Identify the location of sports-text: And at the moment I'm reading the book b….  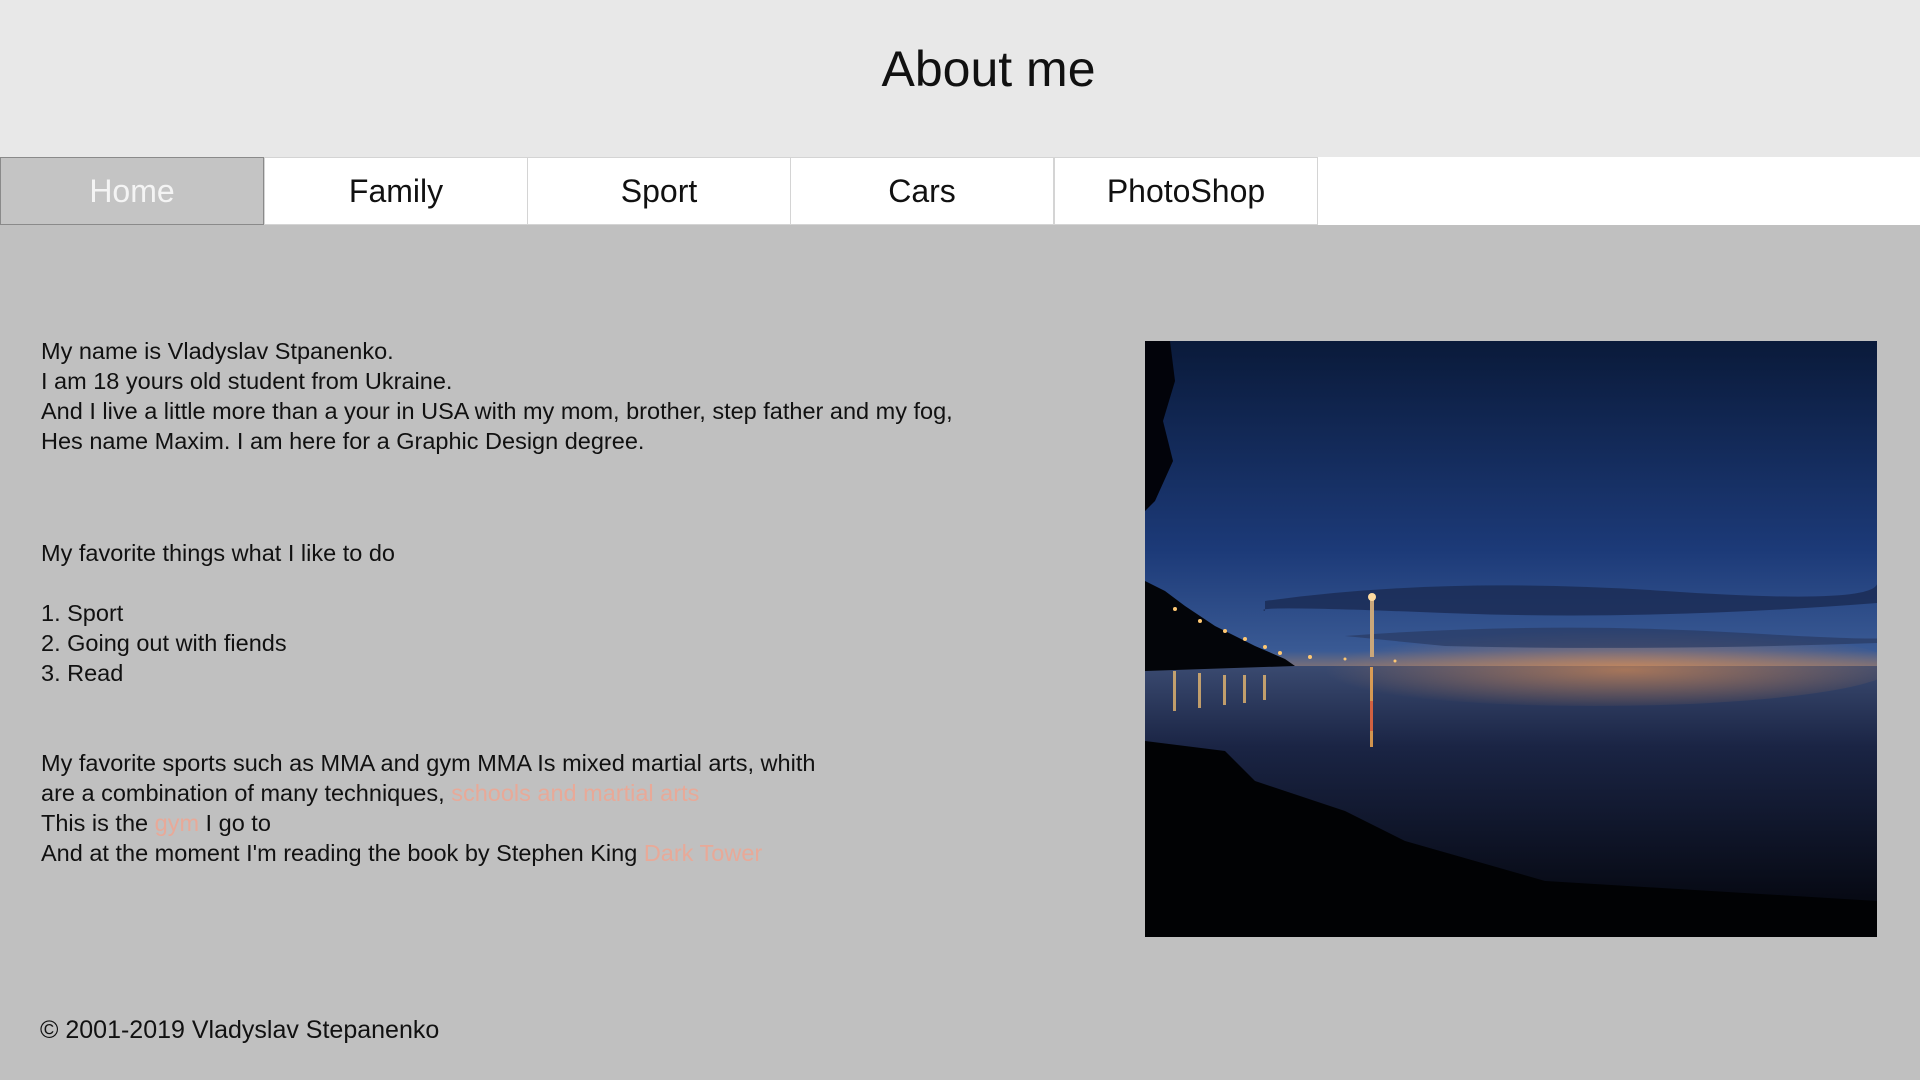
(342, 853).